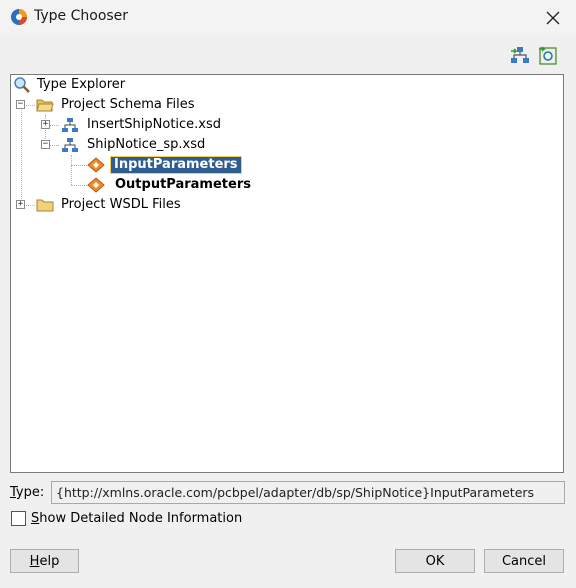 The height and width of the screenshot is (588, 576). Describe the element at coordinates (19, 17) in the screenshot. I see `app-swirl-icon` at that location.